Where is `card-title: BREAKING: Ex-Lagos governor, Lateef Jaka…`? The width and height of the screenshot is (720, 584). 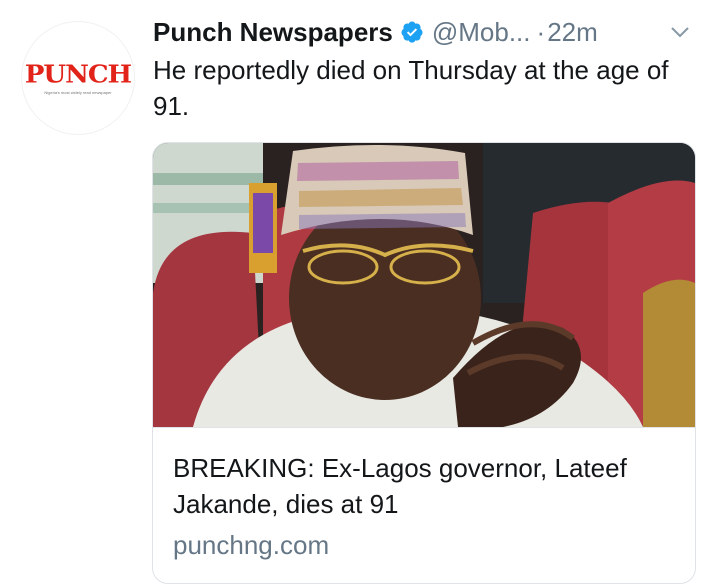
card-title: BREAKING: Ex-Lagos governor, Lateef Jaka… is located at coordinates (424, 486).